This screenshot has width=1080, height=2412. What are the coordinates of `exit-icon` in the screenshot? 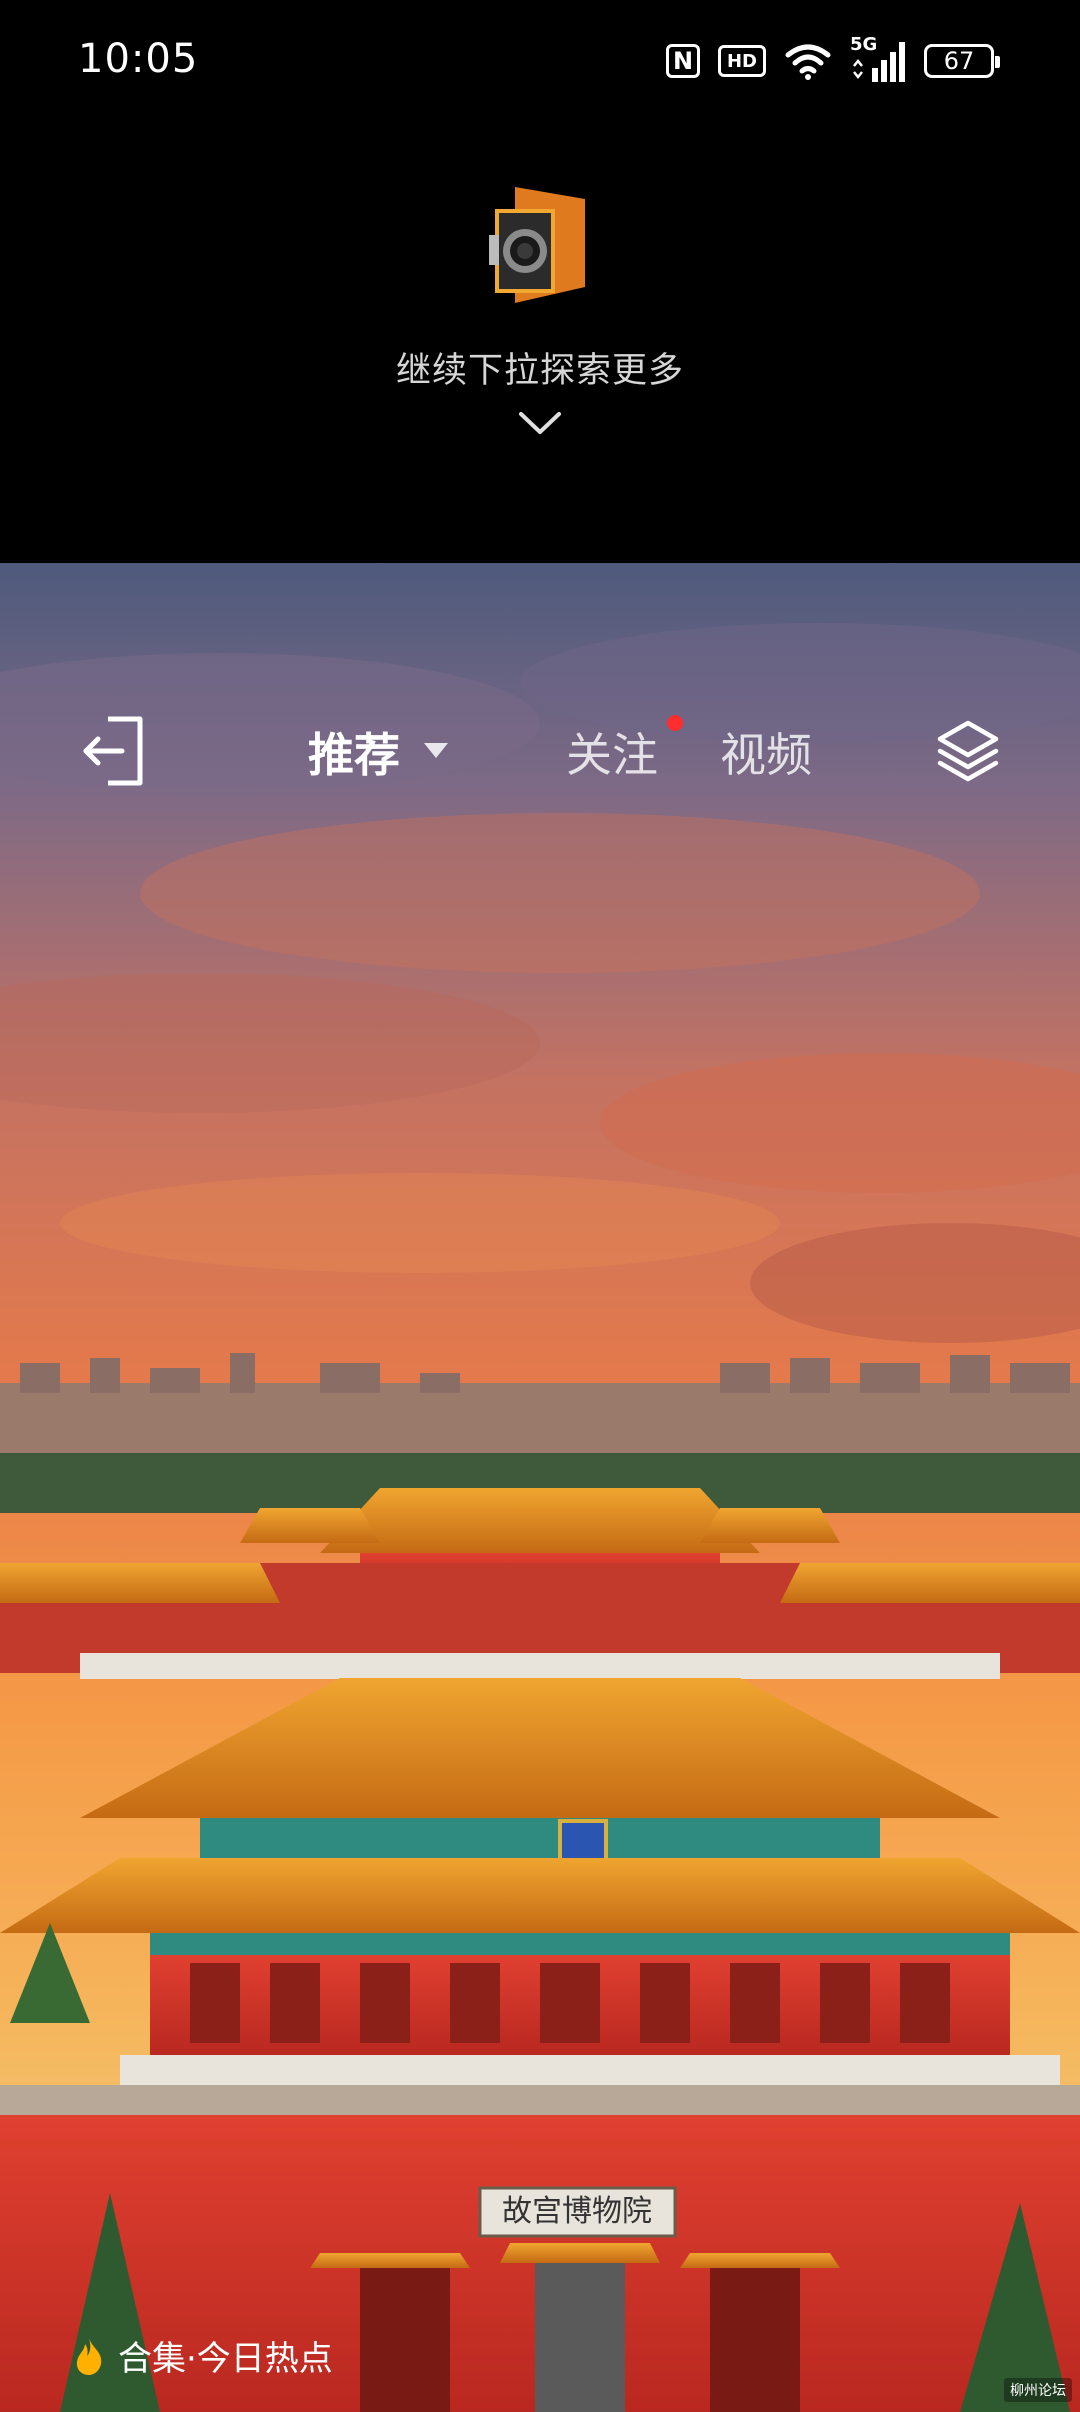 It's located at (114, 751).